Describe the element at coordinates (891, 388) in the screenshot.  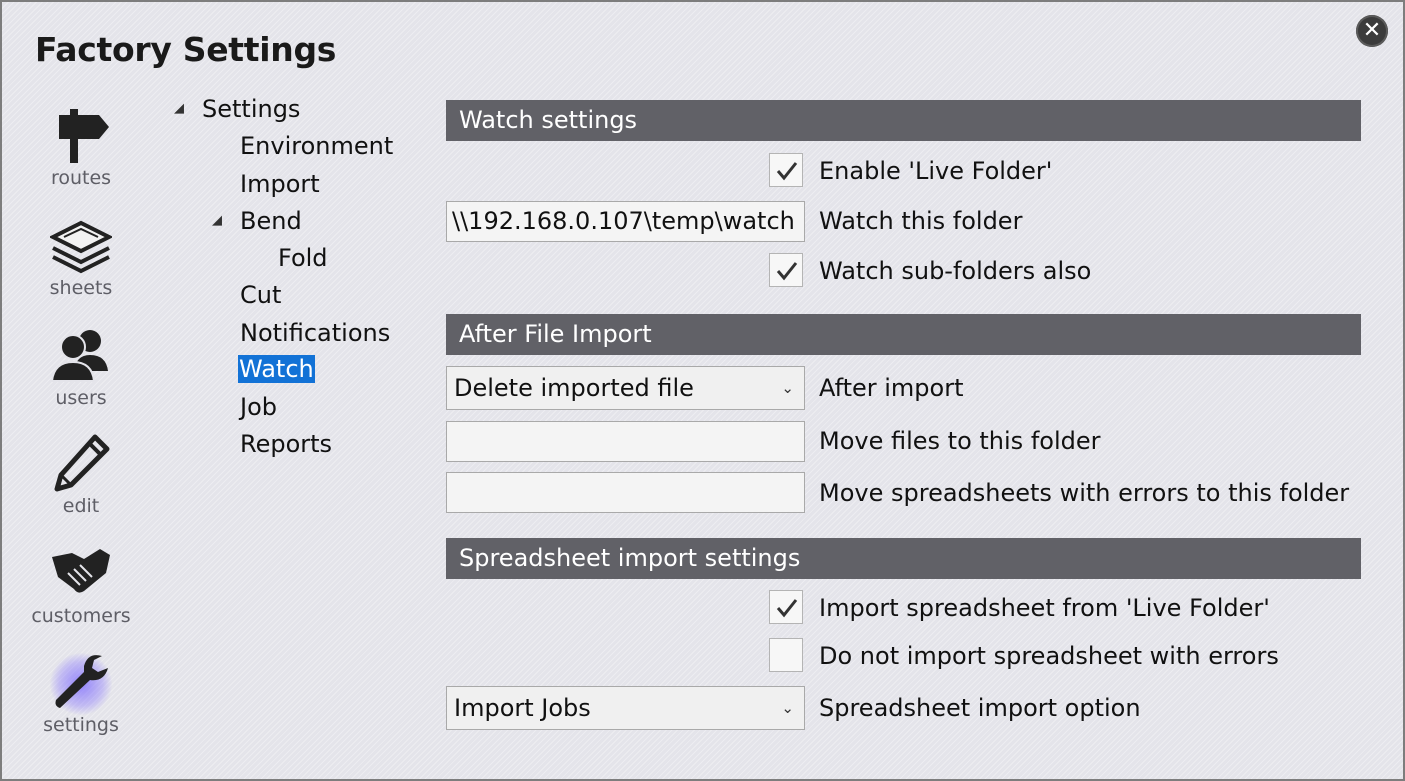
I see `after-import-label: After import` at that location.